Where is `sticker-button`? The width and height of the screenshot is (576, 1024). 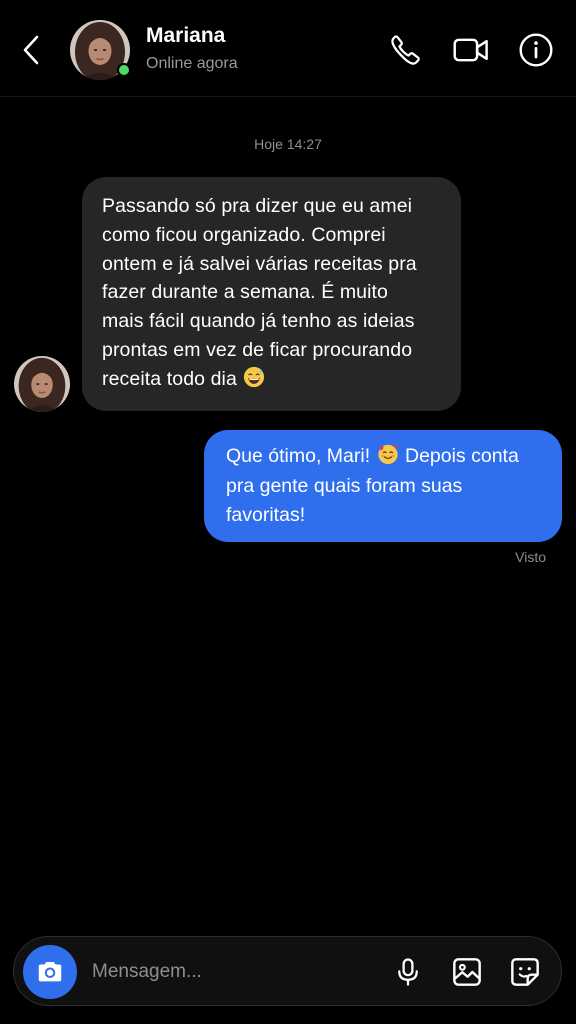 sticker-button is located at coordinates (525, 972).